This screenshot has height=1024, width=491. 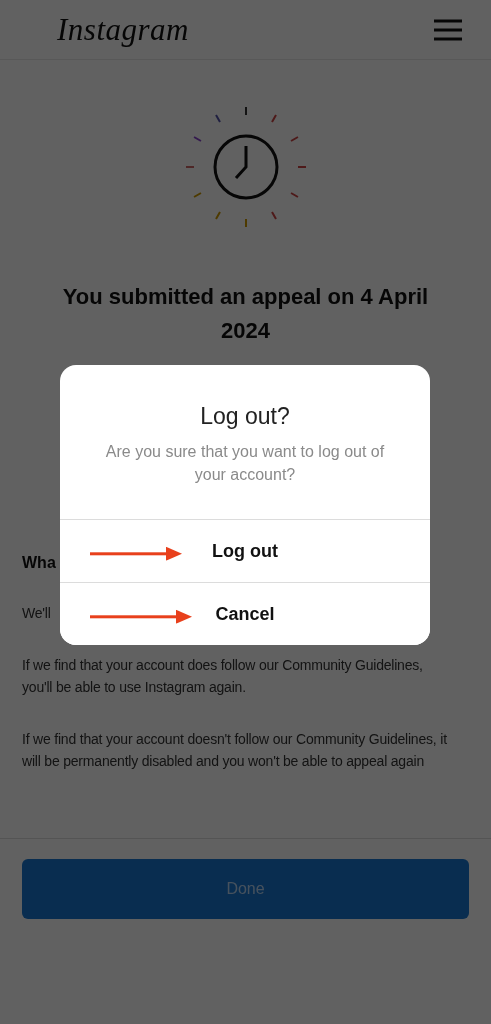 What do you see at coordinates (234, 750) in the screenshot?
I see `info-paragraph: If we find that your account doesn't follow our Community Guidelines, it will be permanently disabled and you won't be able to appeal again` at bounding box center [234, 750].